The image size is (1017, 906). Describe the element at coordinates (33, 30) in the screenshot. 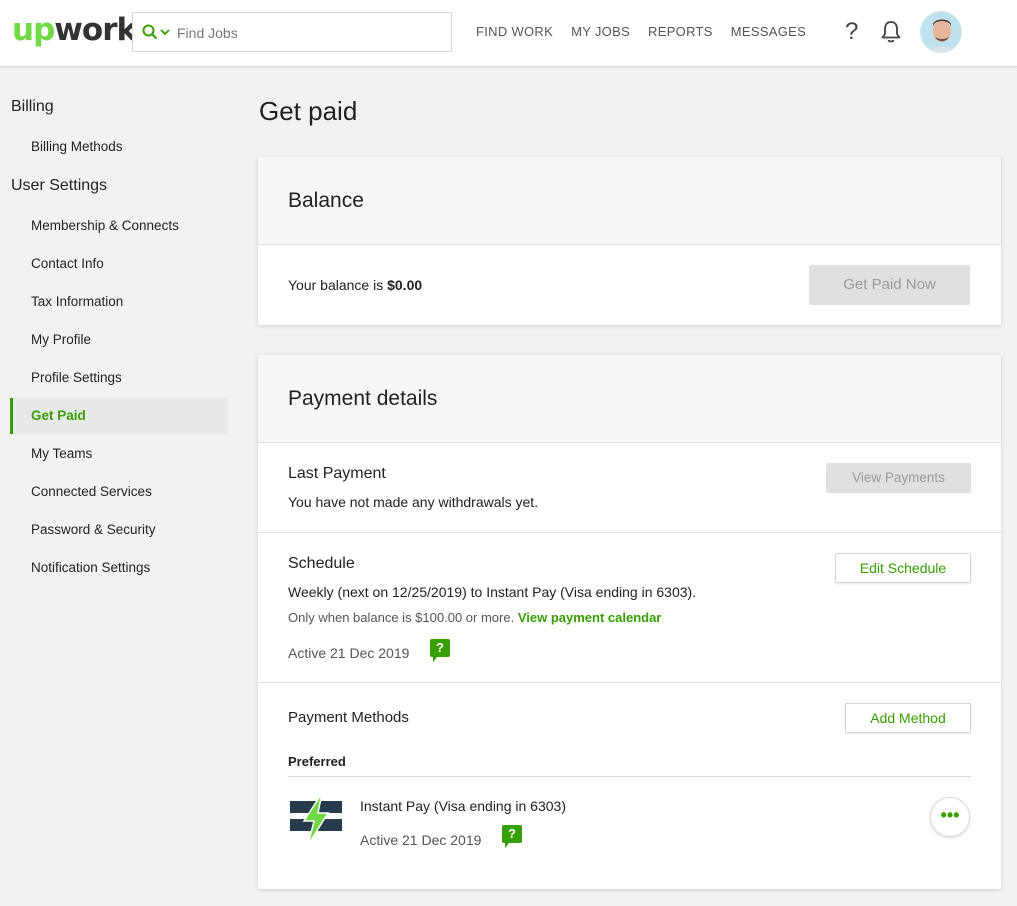

I see `logo-up: Up` at that location.